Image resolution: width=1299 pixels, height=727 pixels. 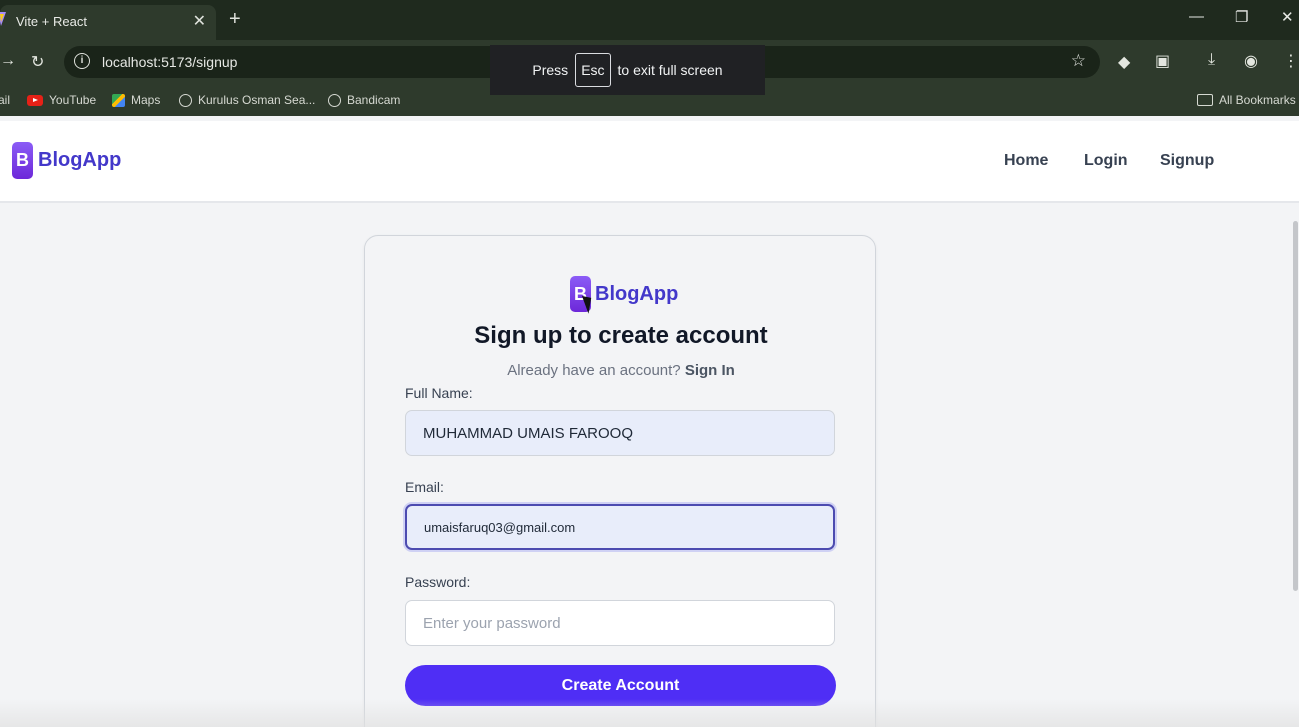 What do you see at coordinates (51, 21) in the screenshot?
I see `tab-title: Vite + React` at bounding box center [51, 21].